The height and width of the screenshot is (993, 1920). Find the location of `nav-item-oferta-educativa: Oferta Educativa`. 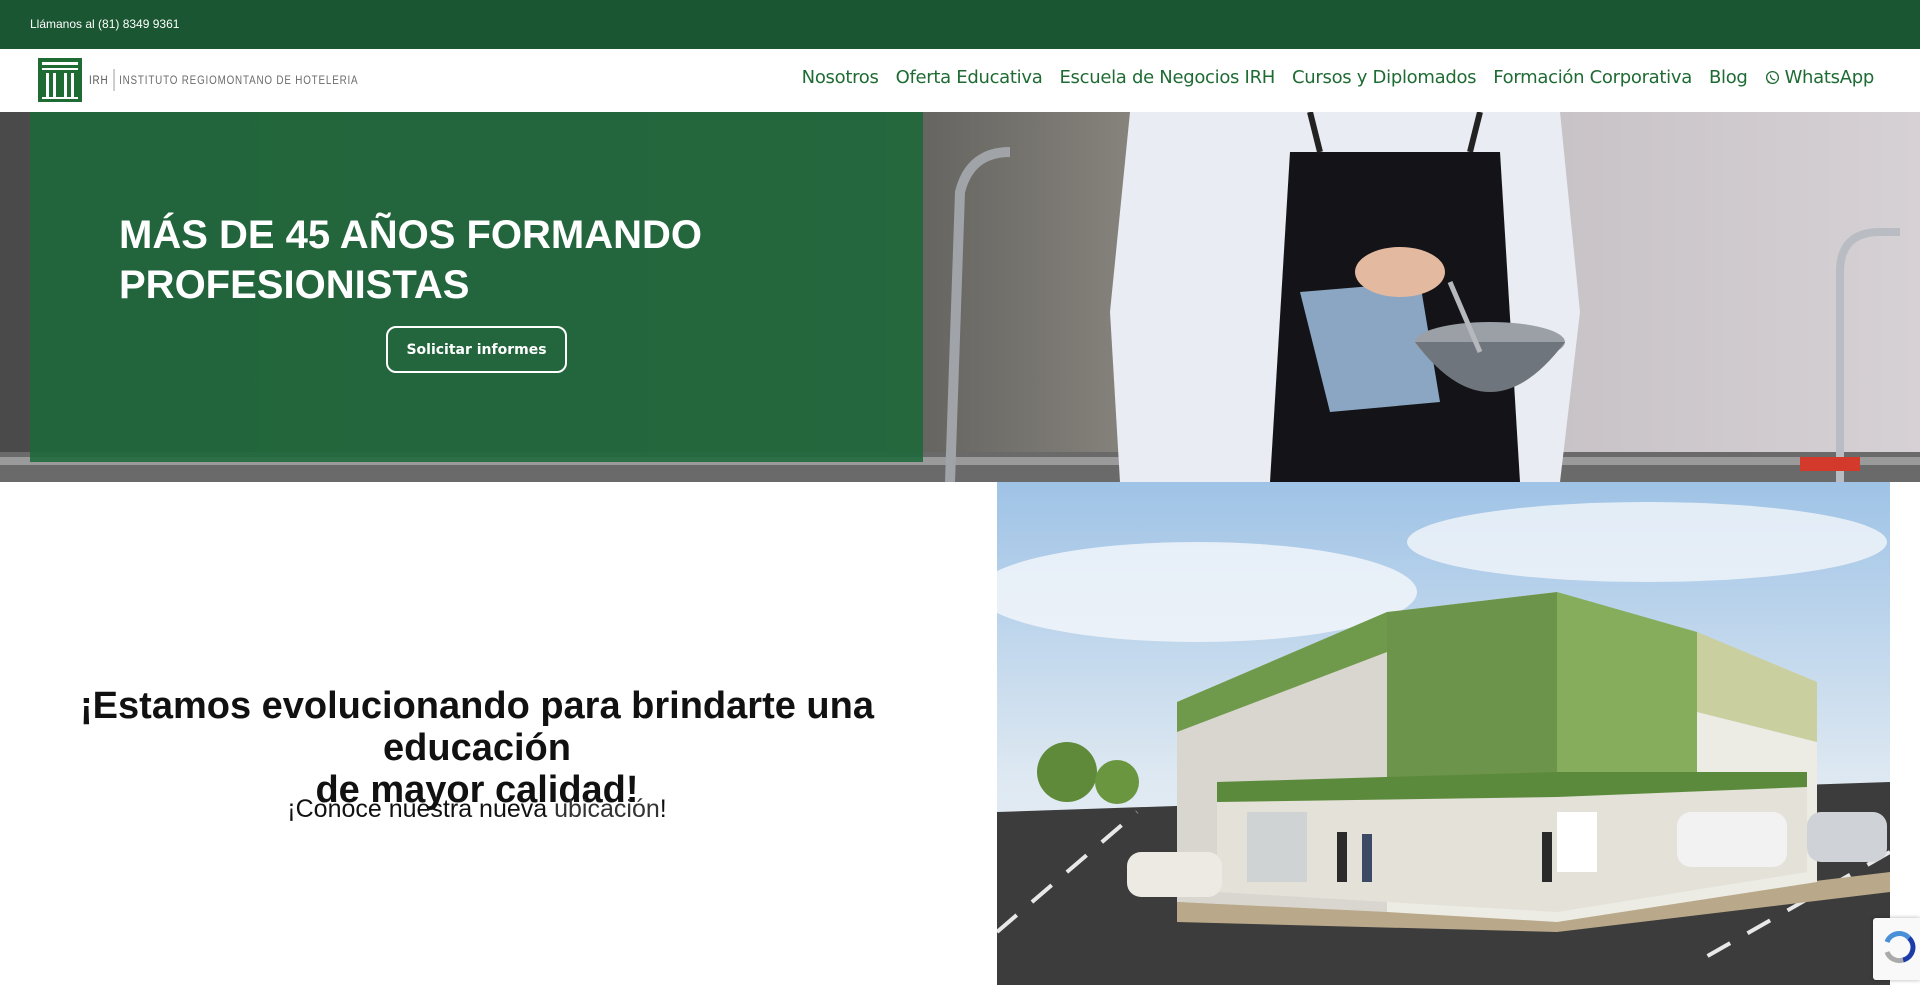

nav-item-oferta-educativa: Oferta Educativa is located at coordinates (969, 77).